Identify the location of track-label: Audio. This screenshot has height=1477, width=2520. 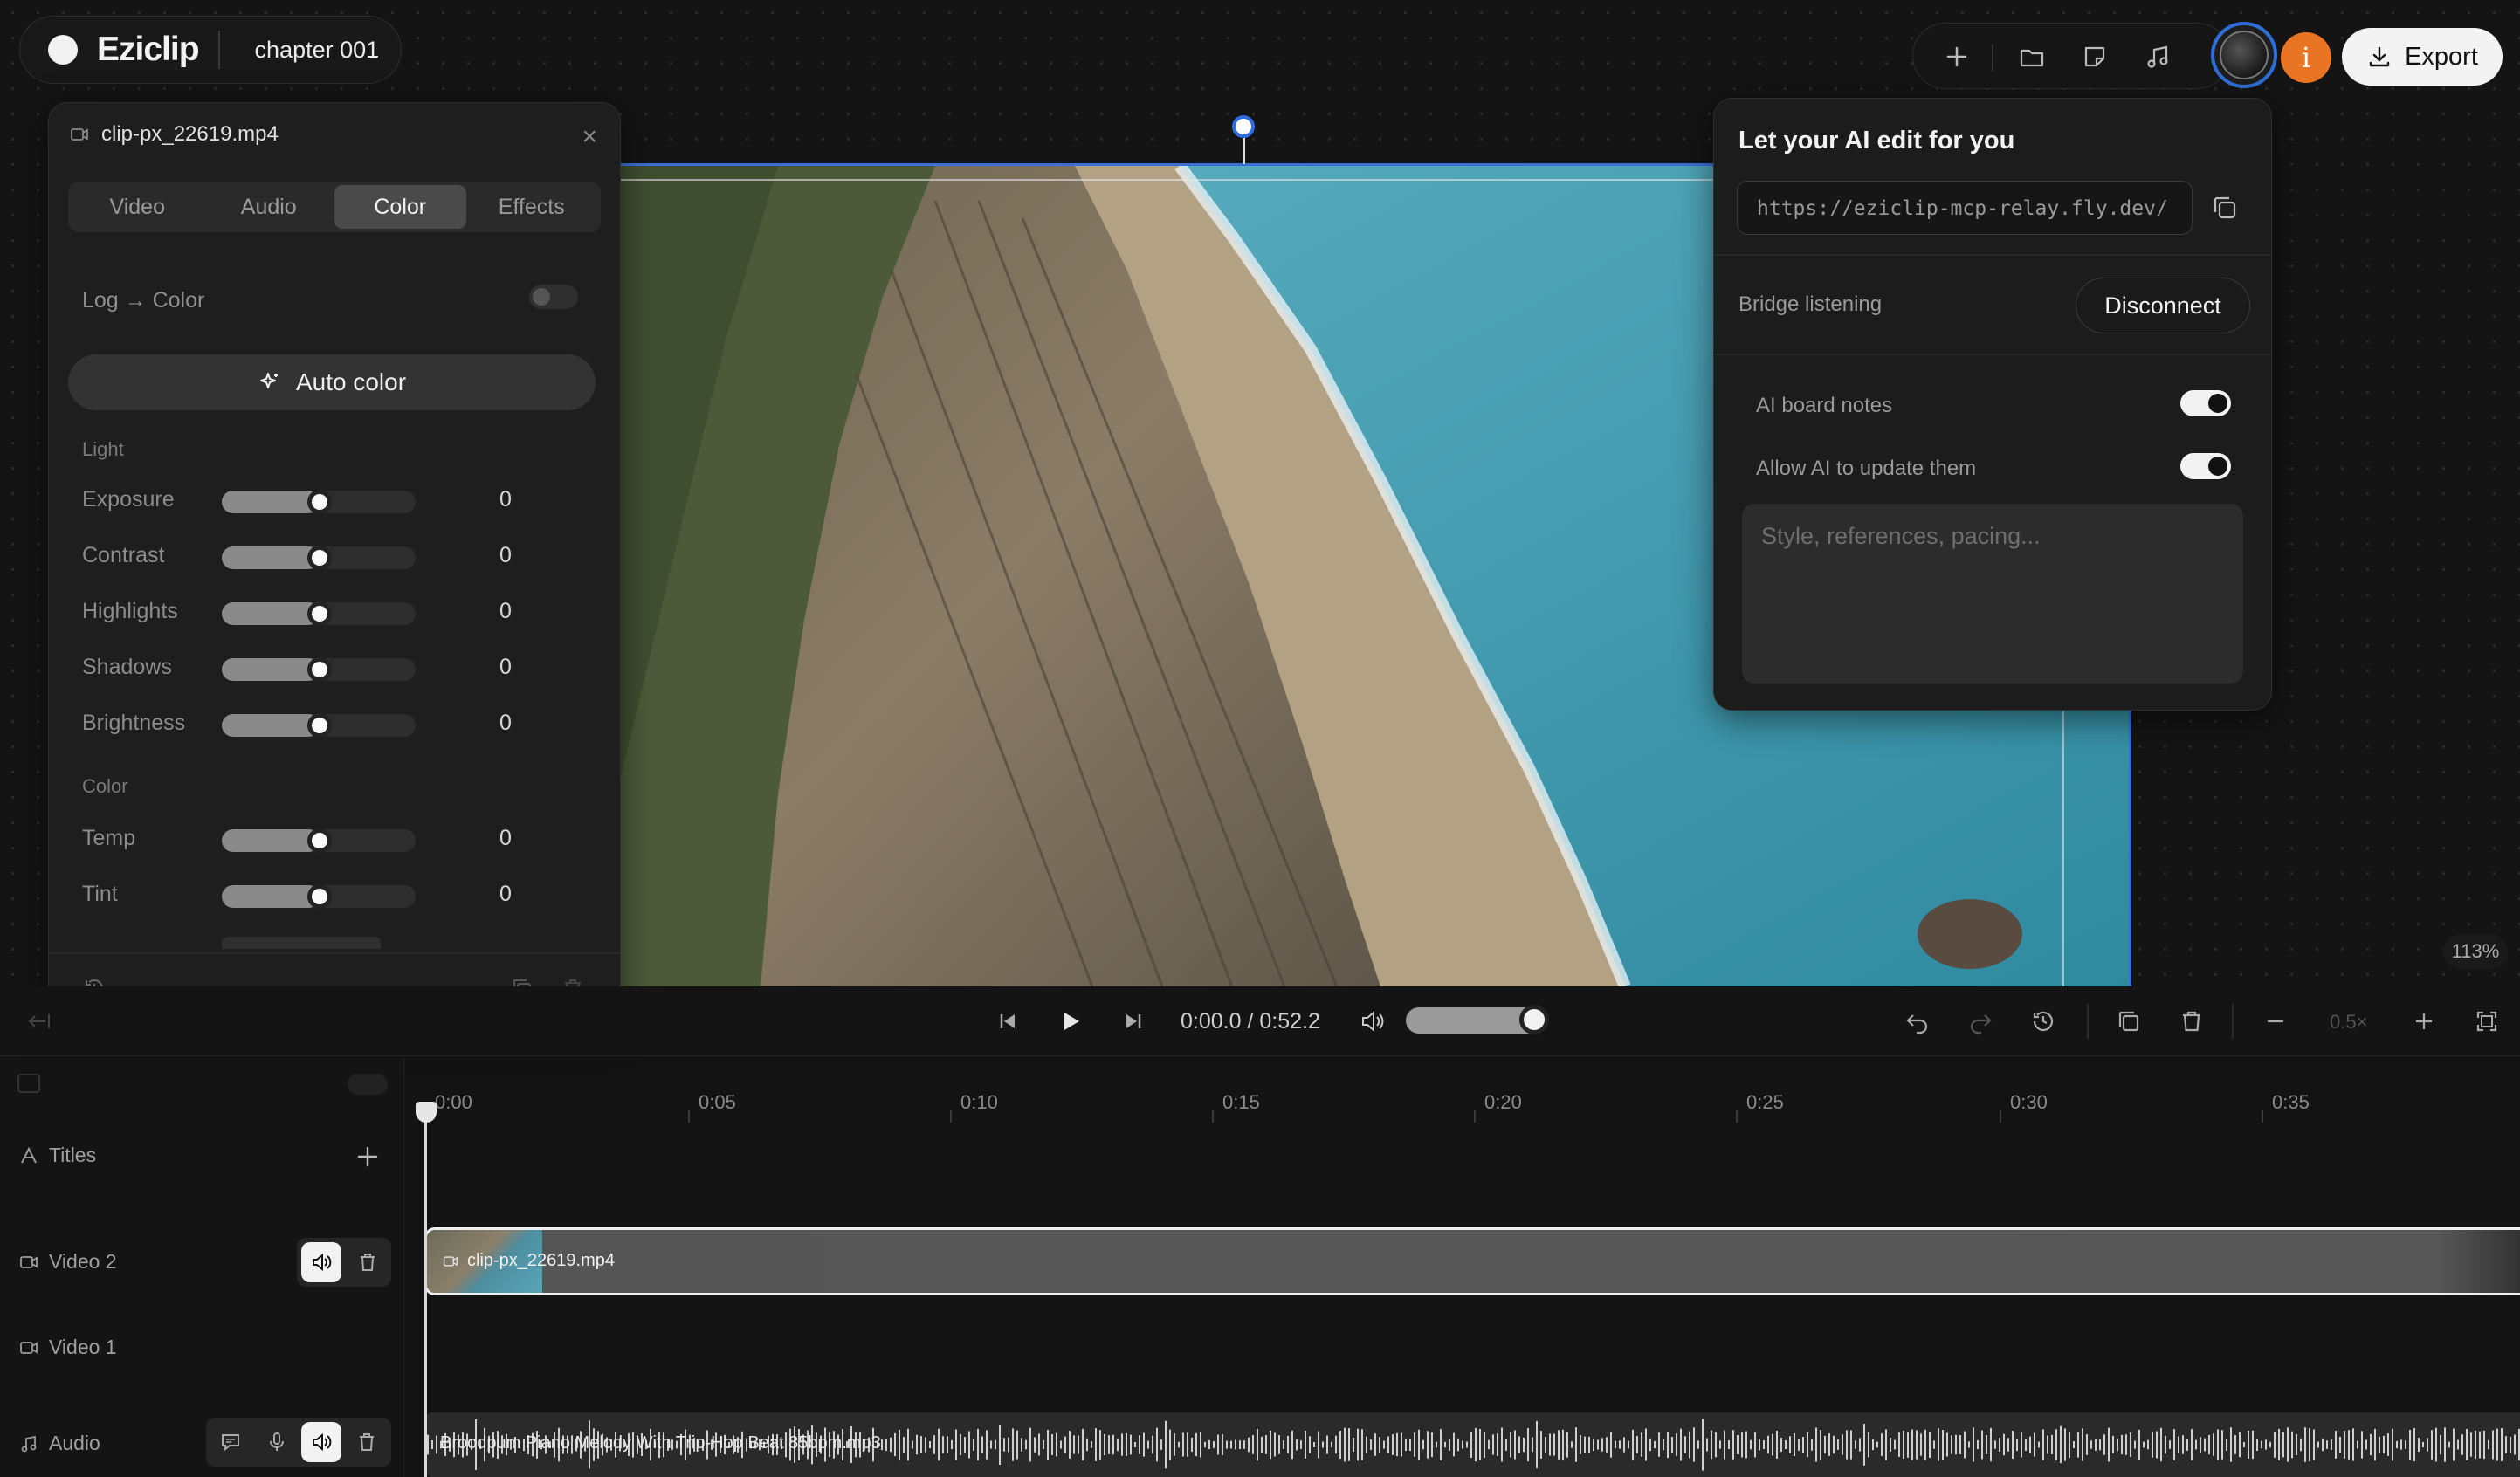
(74, 1443).